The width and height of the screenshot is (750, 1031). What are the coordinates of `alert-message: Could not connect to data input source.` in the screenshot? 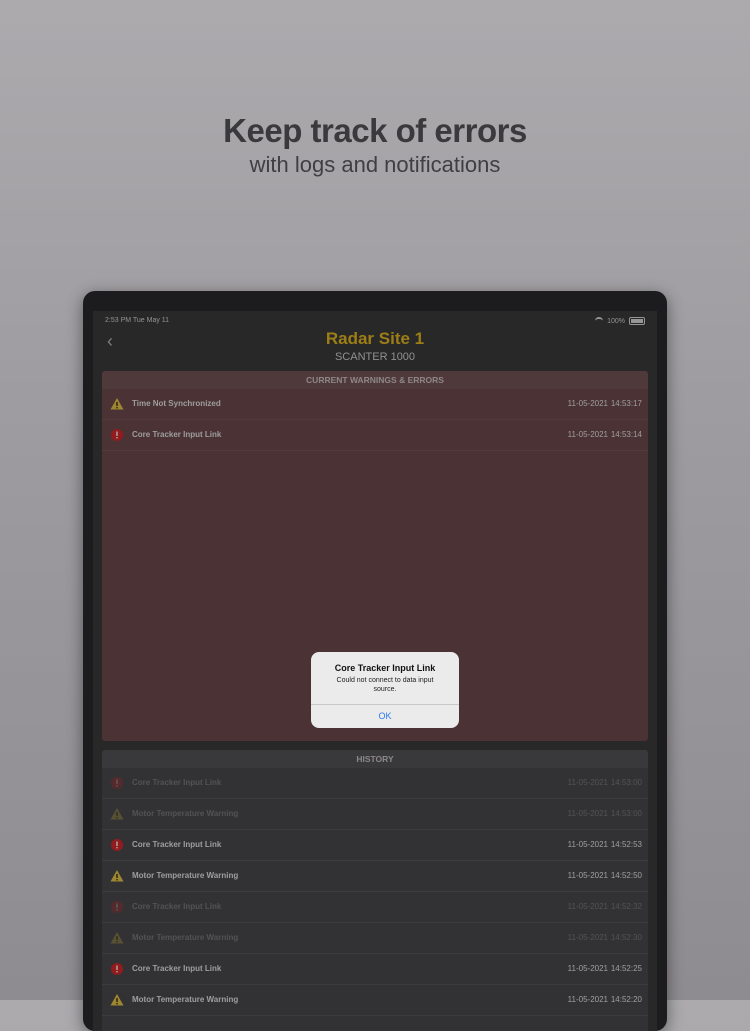 It's located at (385, 685).